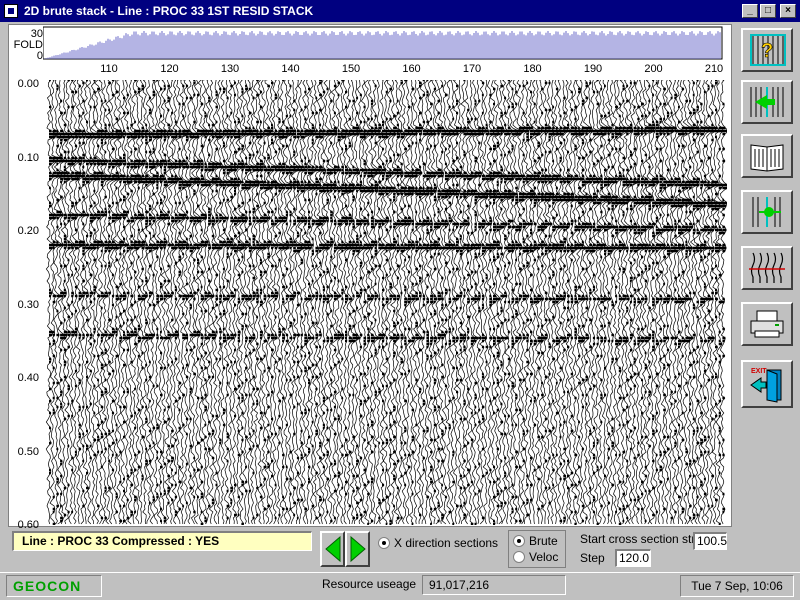  What do you see at coordinates (383, 71) in the screenshot?
I see `station-axis: 110 120 130 140 150 160 170 180 190 200 210` at bounding box center [383, 71].